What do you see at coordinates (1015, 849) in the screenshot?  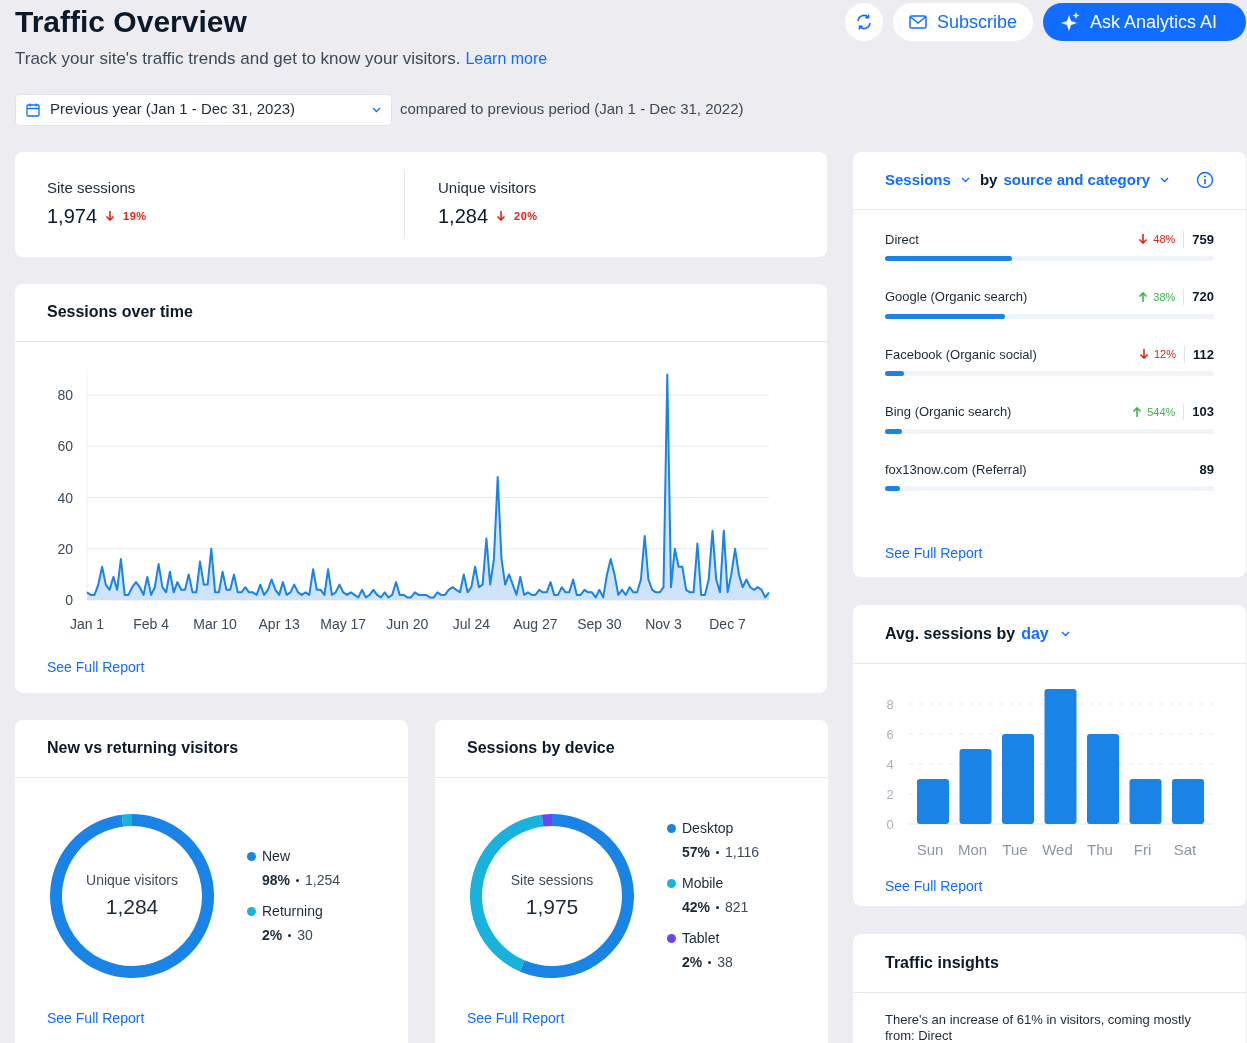 I see `axis-label: Tue` at bounding box center [1015, 849].